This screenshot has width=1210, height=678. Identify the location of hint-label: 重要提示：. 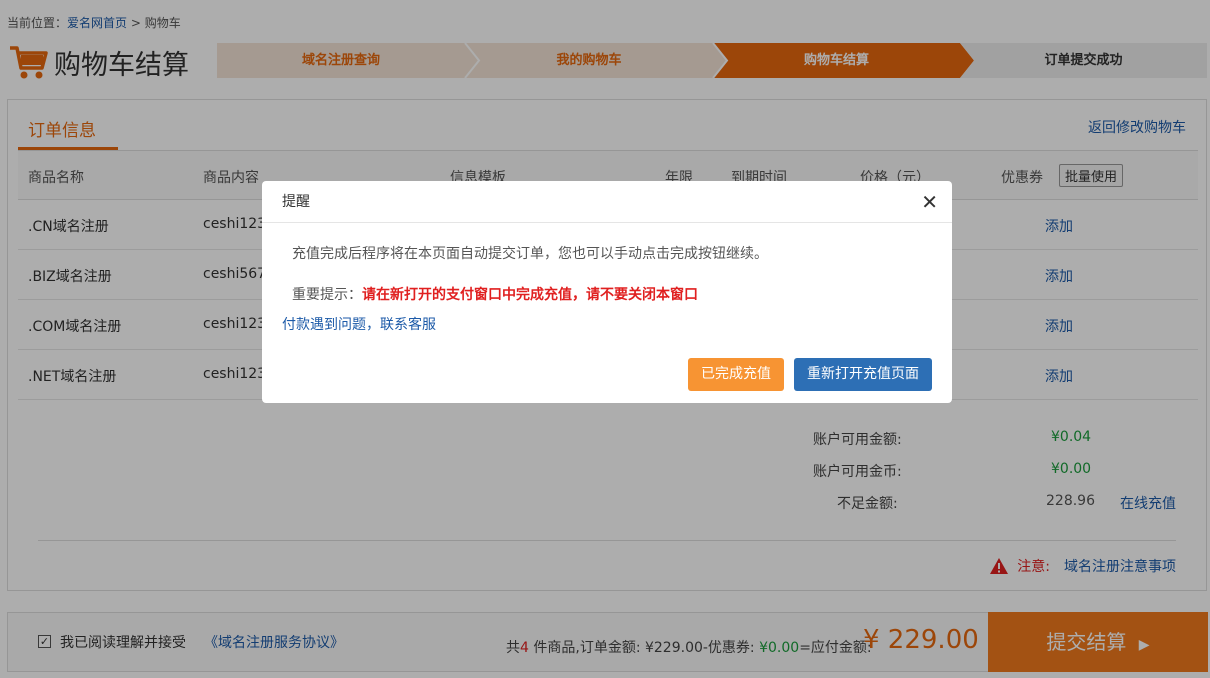
(327, 295).